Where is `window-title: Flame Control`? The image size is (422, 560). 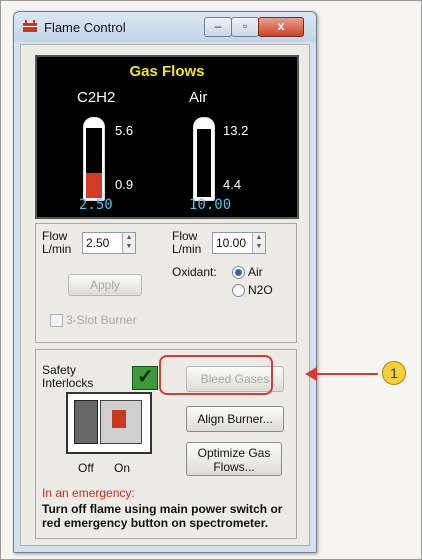 window-title: Flame Control is located at coordinates (85, 27).